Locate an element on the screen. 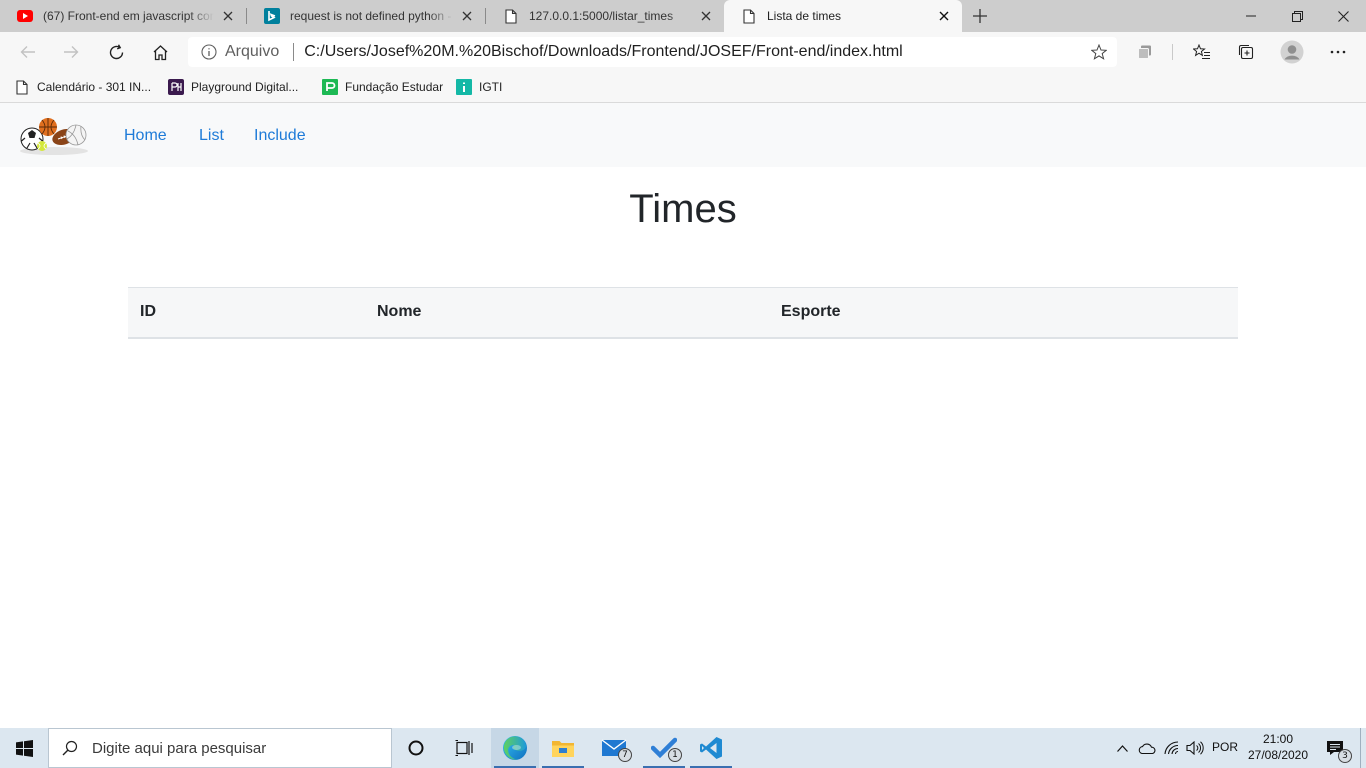  favorite-star-icon is located at coordinates (1099, 51).